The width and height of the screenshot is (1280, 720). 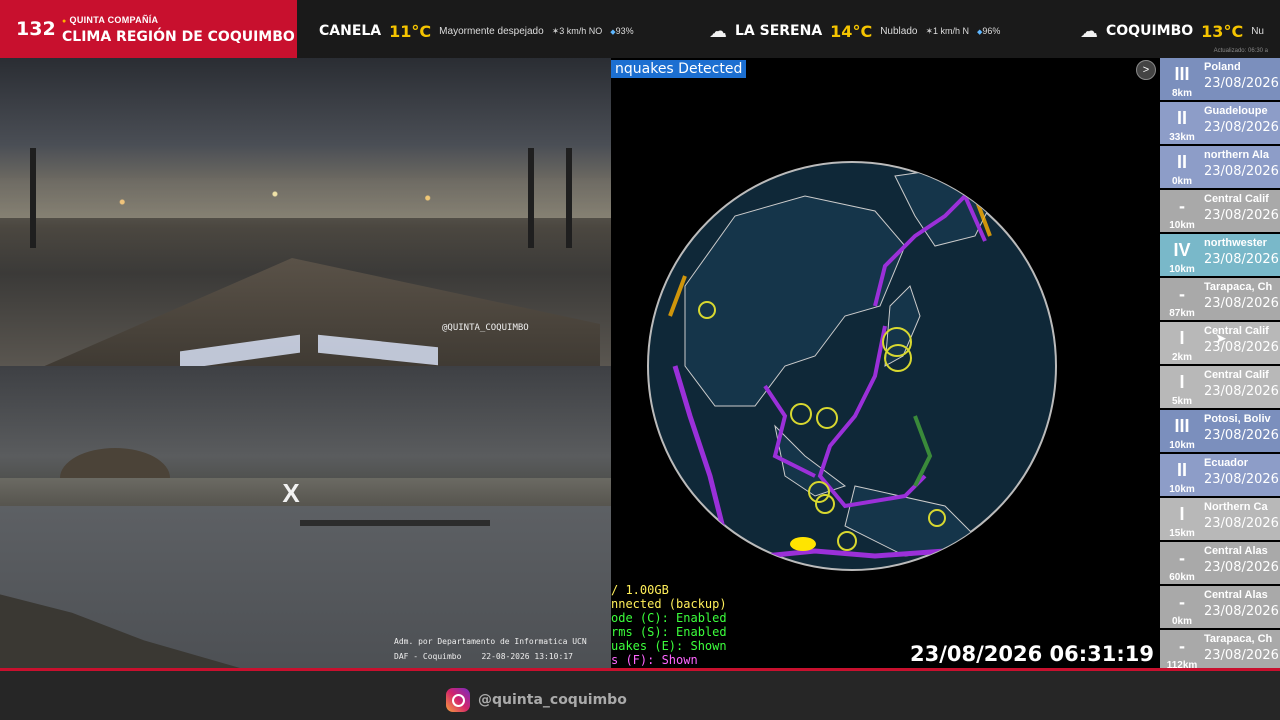 What do you see at coordinates (669, 646) in the screenshot?
I see `quakes-status: uakes (E): Shown` at bounding box center [669, 646].